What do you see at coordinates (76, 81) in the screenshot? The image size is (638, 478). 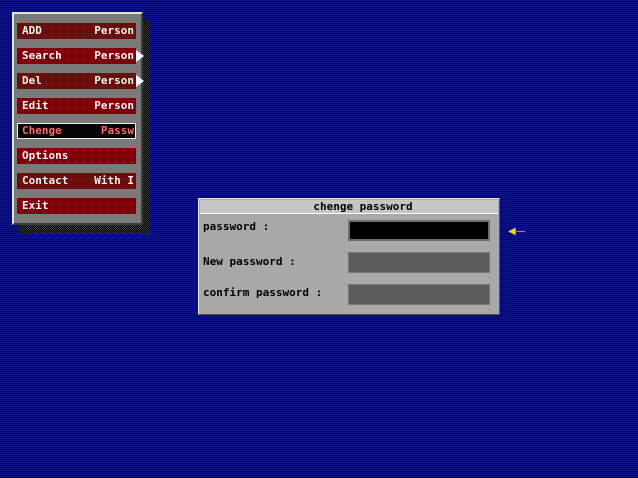 I see `menu-item-del-person: Del Person` at bounding box center [76, 81].